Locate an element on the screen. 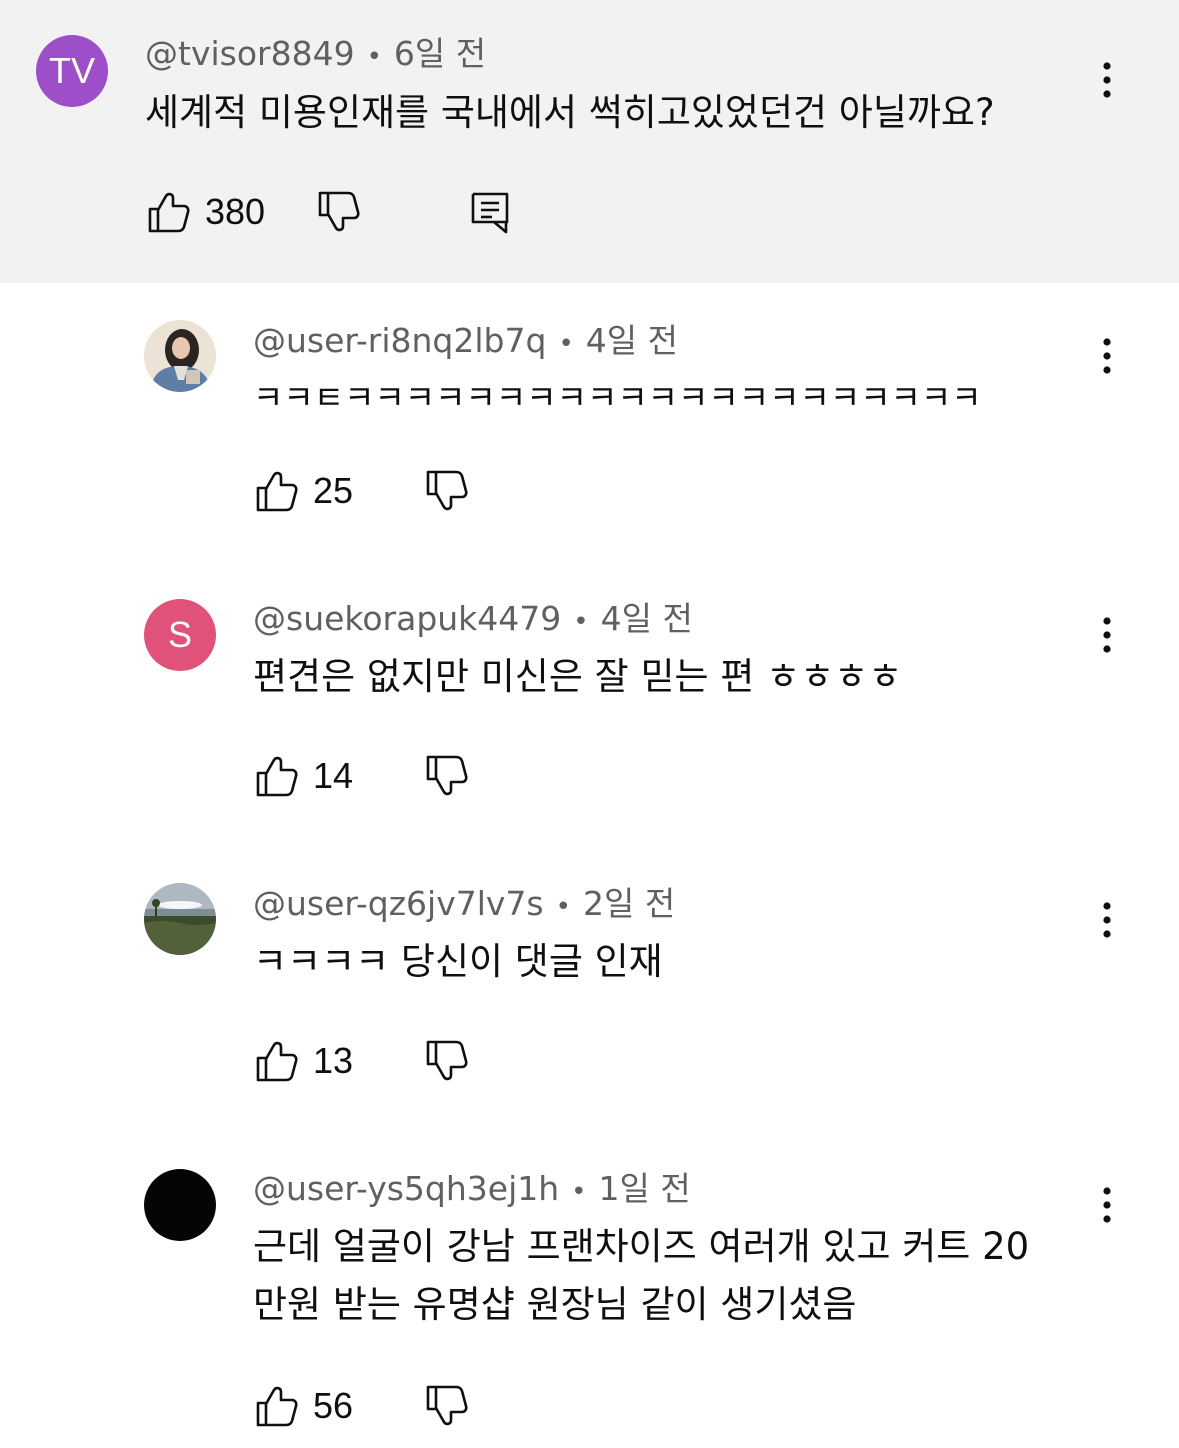  username: @user-ys5qh3ej1h is located at coordinates (406, 1188).